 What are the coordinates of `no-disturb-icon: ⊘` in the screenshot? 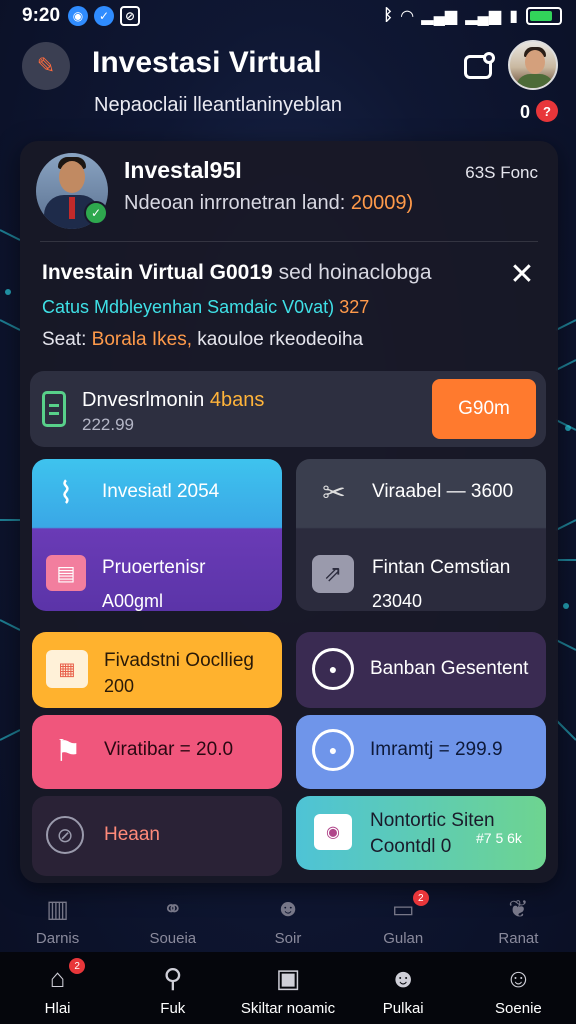 It's located at (130, 16).